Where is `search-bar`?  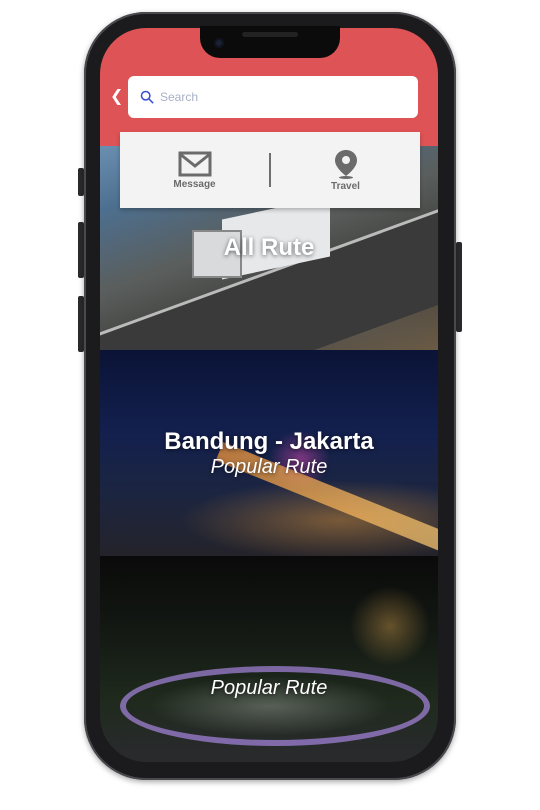
search-bar is located at coordinates (273, 97).